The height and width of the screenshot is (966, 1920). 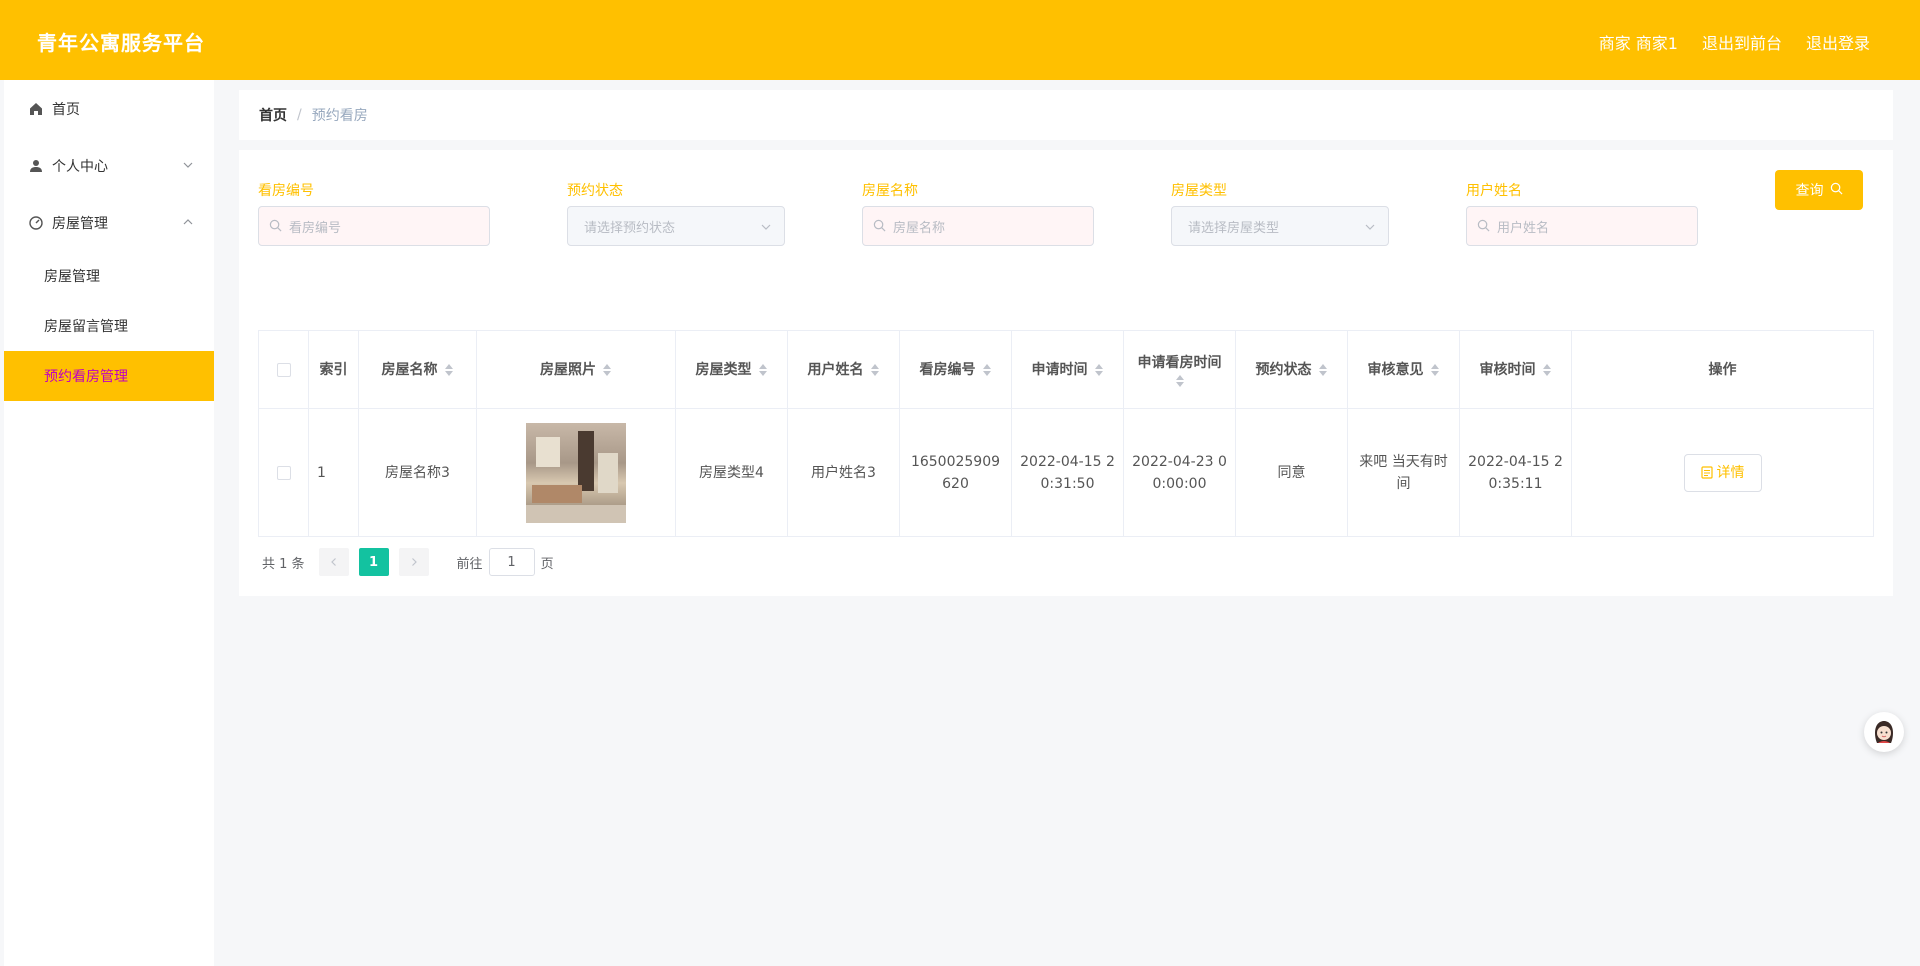 What do you see at coordinates (1809, 191) in the screenshot?
I see `search-button-label: 查询` at bounding box center [1809, 191].